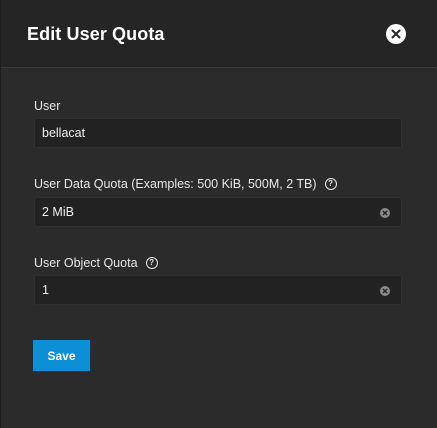 Image resolution: width=437 pixels, height=428 pixels. I want to click on dialog-title: Edit User Quota, so click(96, 34).